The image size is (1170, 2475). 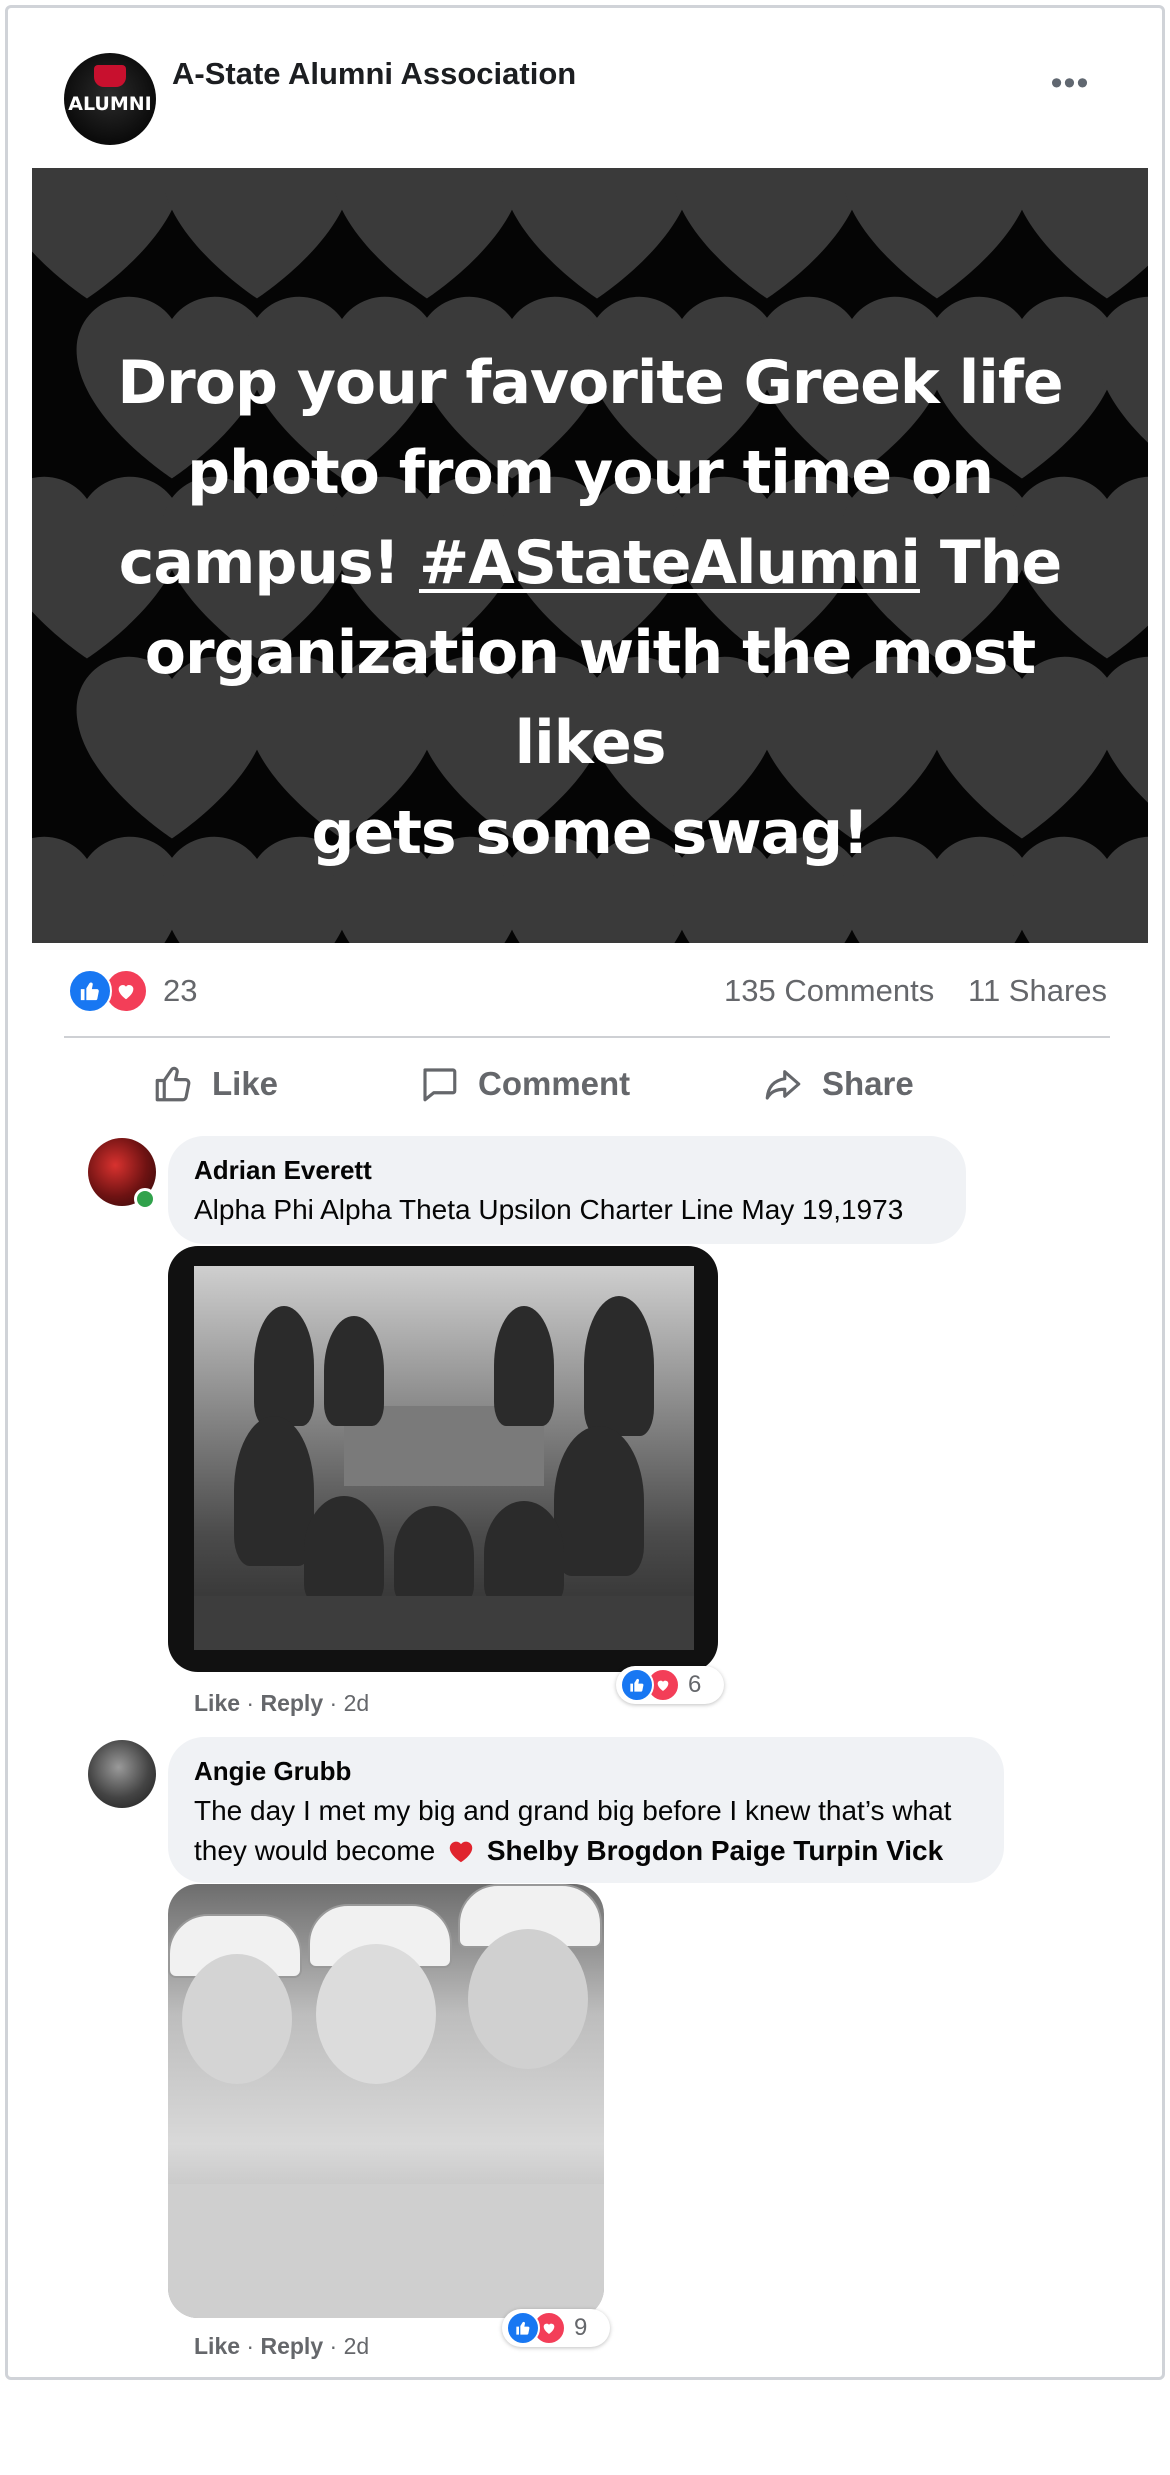 I want to click on commenter-avatar, so click(x=122, y=1774).